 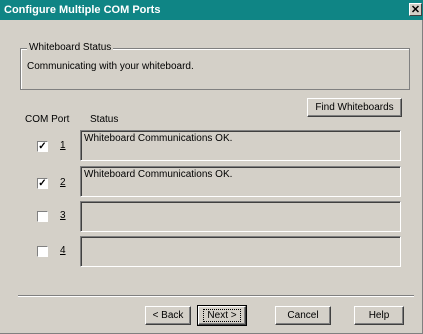 What do you see at coordinates (240, 145) in the screenshot?
I see `com-port-1-status: Whiteboard Communications OK.` at bounding box center [240, 145].